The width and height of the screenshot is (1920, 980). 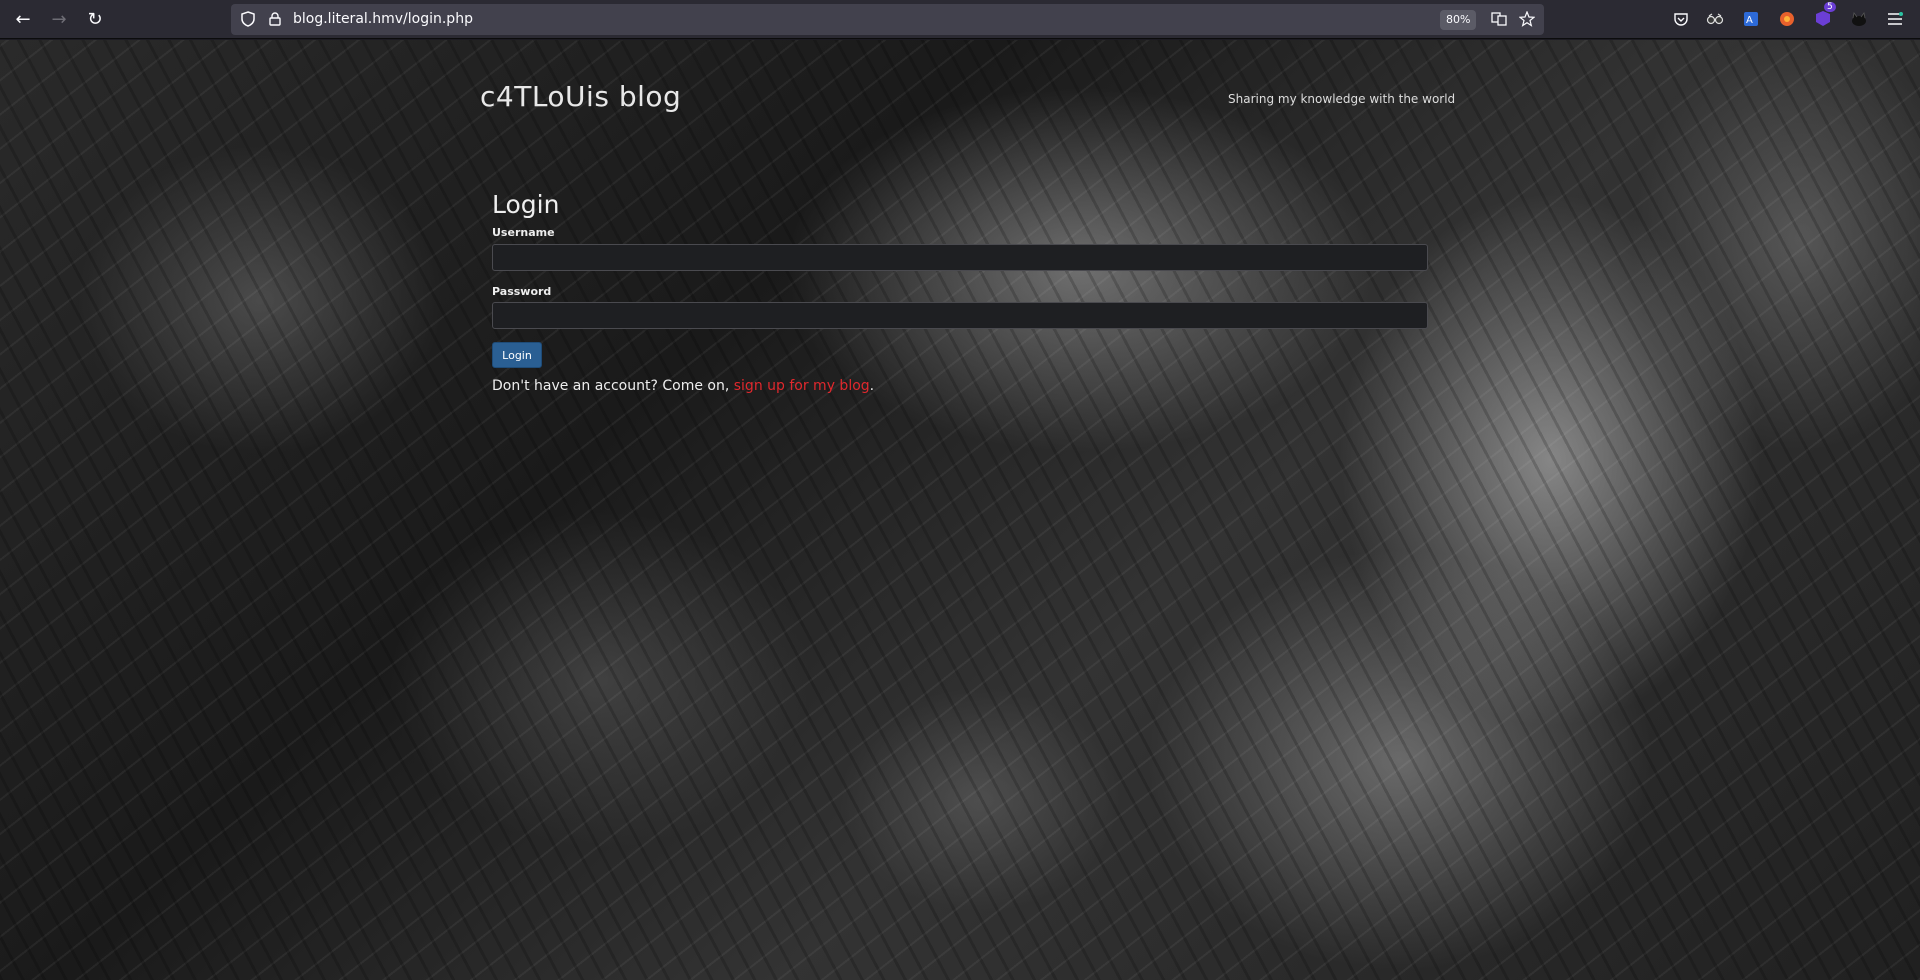 I want to click on login-button: Login, so click(x=517, y=355).